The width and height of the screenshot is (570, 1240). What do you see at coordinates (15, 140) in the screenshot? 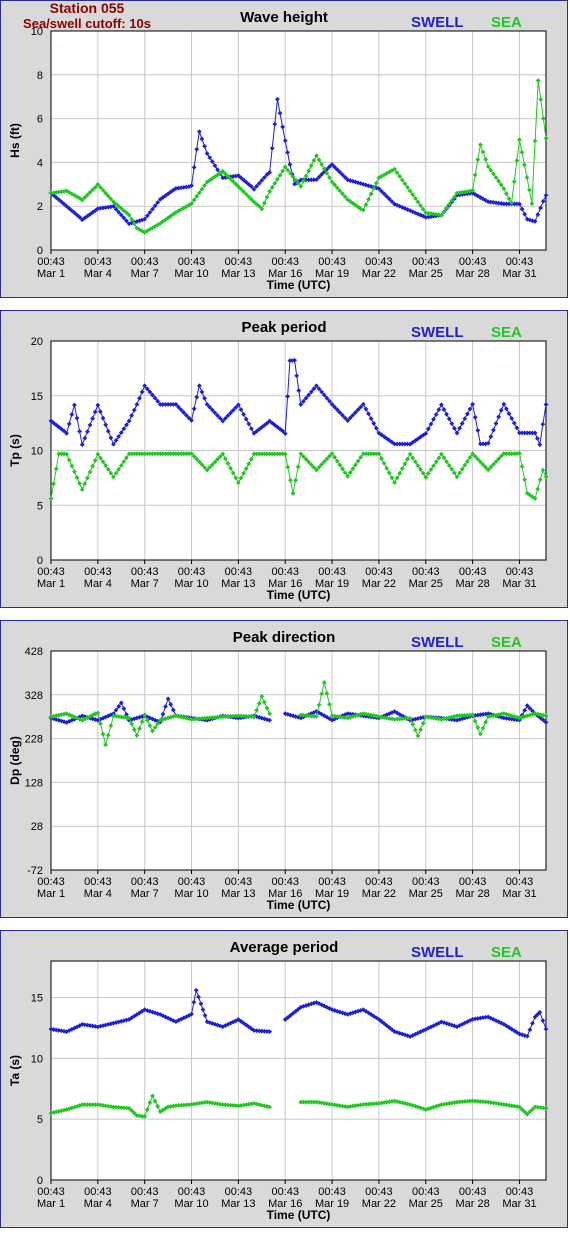
I see `y-axis-label: Hs (ft)` at bounding box center [15, 140].